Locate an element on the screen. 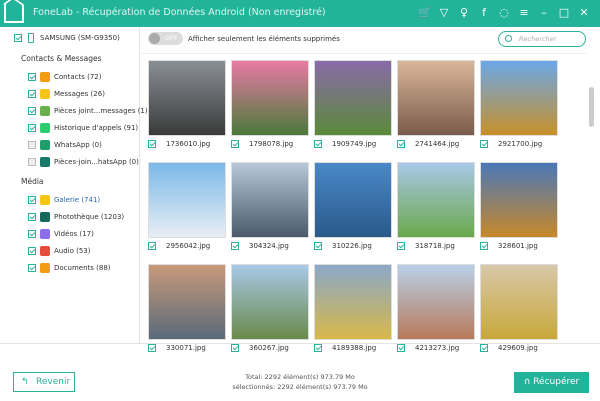  photo-item: 2741464.jpg is located at coordinates (436, 104).